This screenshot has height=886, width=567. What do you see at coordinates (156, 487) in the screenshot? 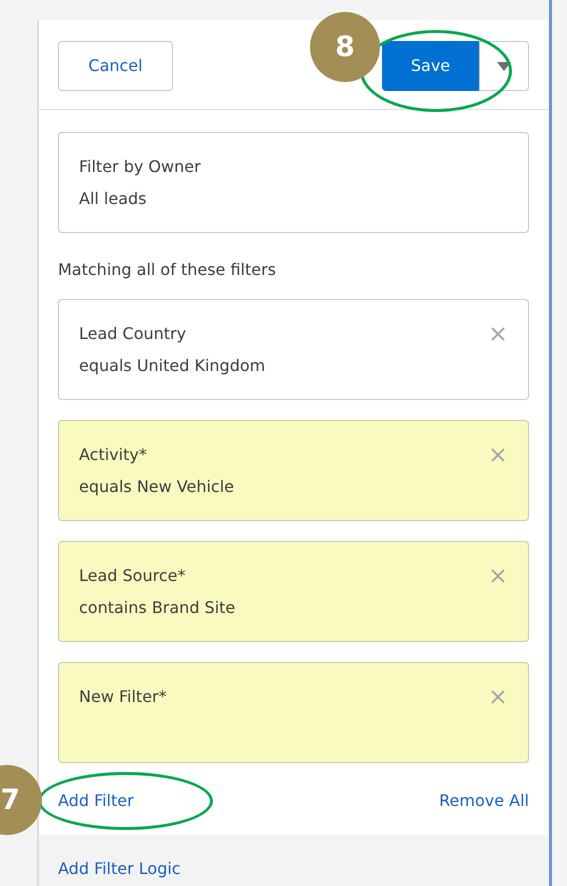
I see `filter-condition: equals New Vehicle` at bounding box center [156, 487].